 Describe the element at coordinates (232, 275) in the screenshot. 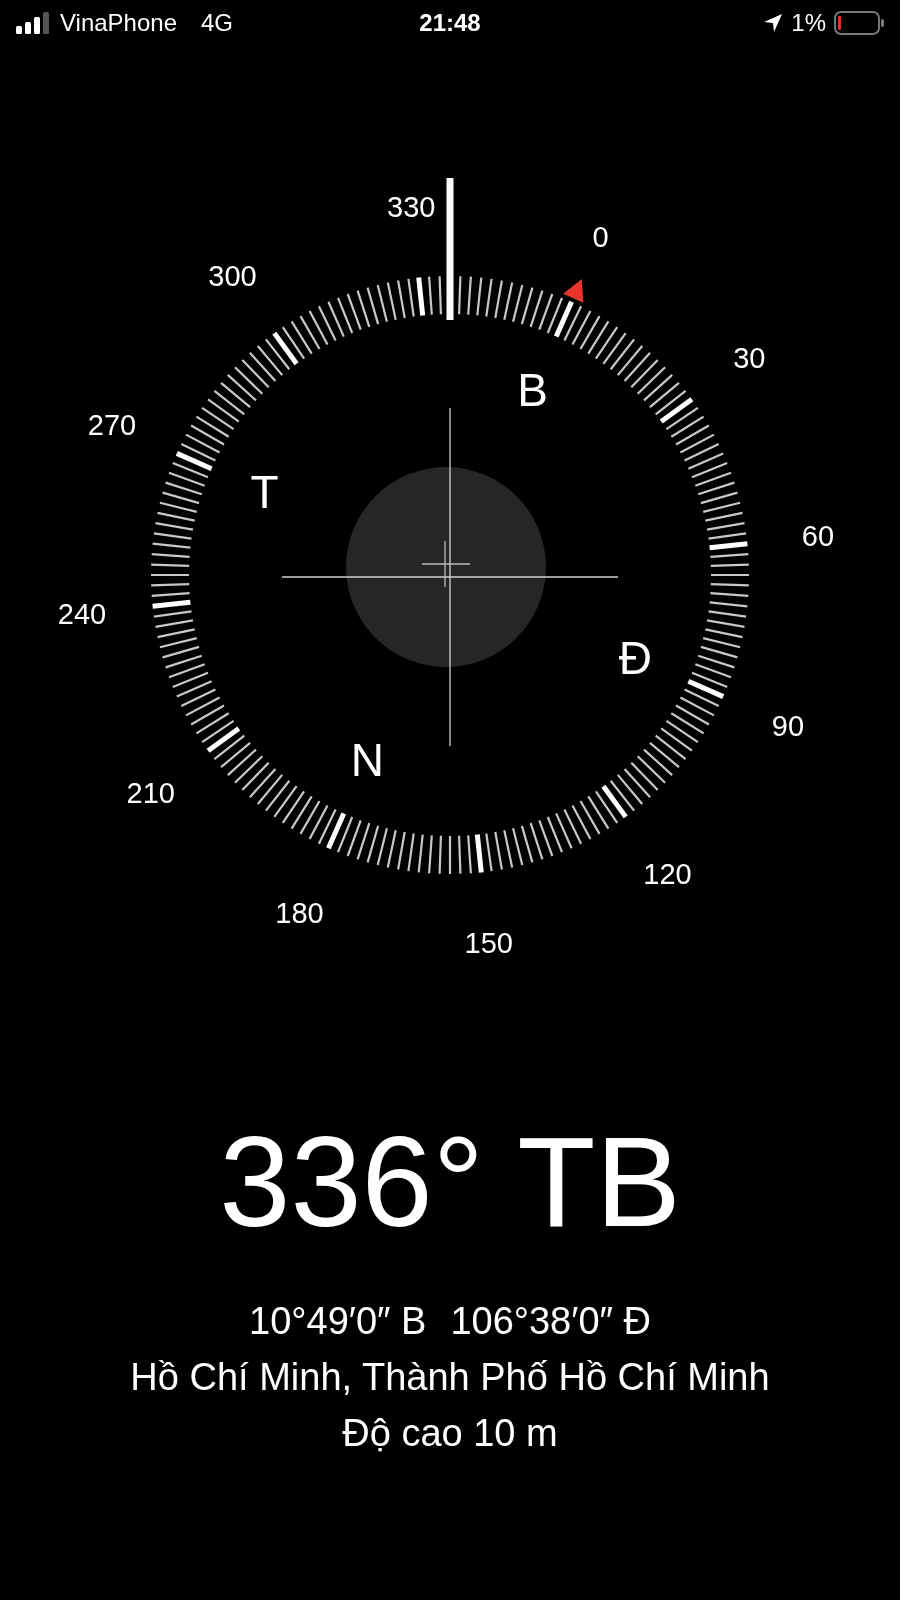

I see `dial-degree-label: 300` at that location.